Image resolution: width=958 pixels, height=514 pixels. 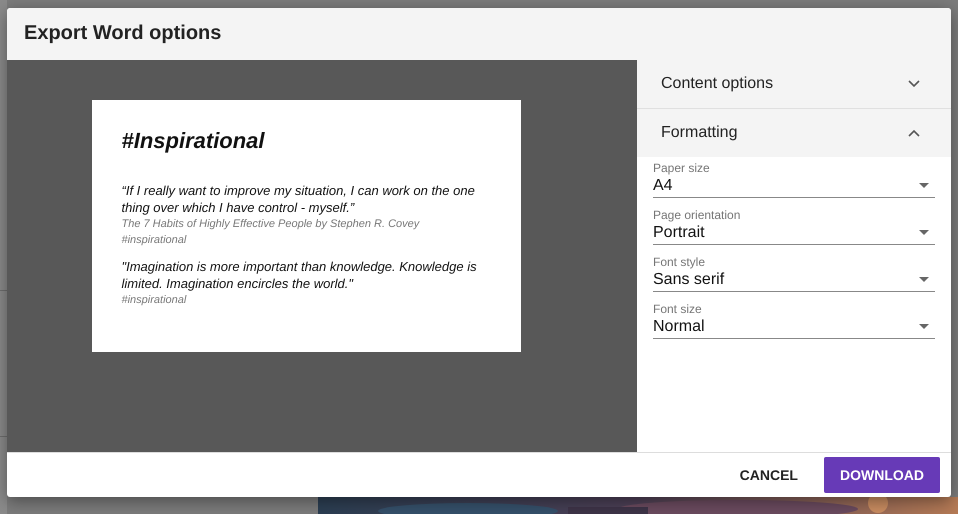 What do you see at coordinates (299, 199) in the screenshot?
I see `quote-text: “If I really want to improve my situation, I can work on the one thing over which I have control - myself.”` at bounding box center [299, 199].